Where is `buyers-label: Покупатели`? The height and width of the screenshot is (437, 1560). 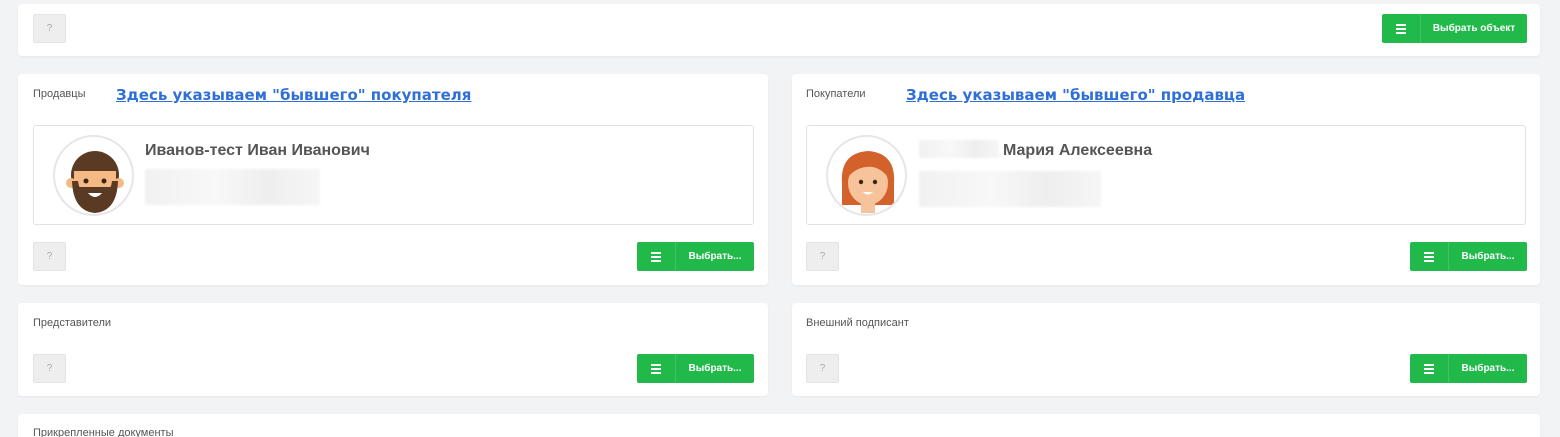
buyers-label: Покупатели is located at coordinates (836, 94).